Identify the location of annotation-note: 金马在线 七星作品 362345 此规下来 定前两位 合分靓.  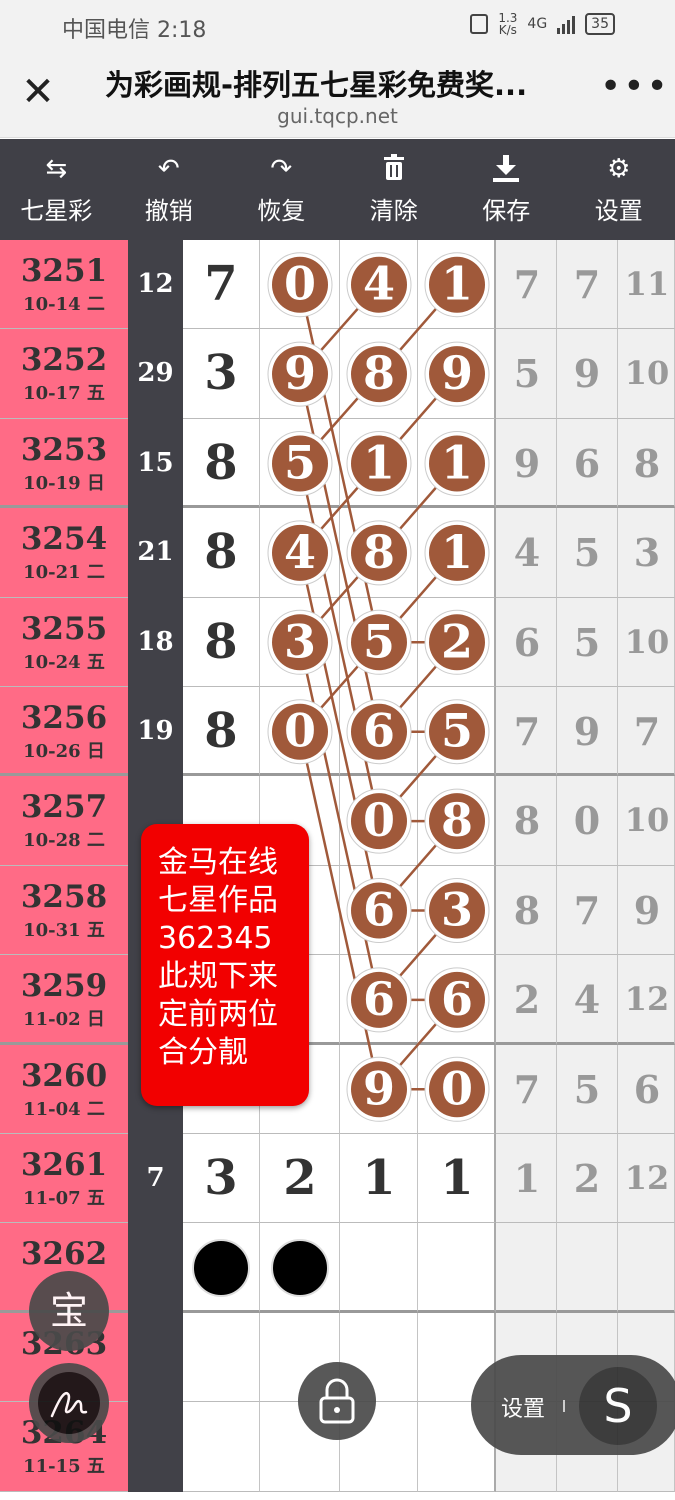
(225, 965).